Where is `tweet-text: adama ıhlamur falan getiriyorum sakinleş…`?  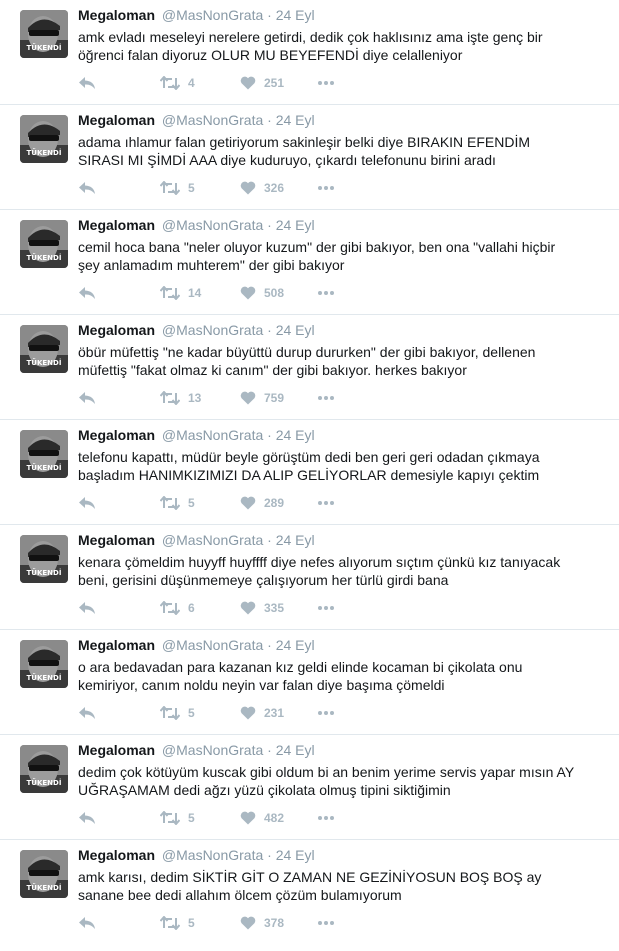
tweet-text: adama ıhlamur falan getiriyorum sakinleş… is located at coordinates (304, 151).